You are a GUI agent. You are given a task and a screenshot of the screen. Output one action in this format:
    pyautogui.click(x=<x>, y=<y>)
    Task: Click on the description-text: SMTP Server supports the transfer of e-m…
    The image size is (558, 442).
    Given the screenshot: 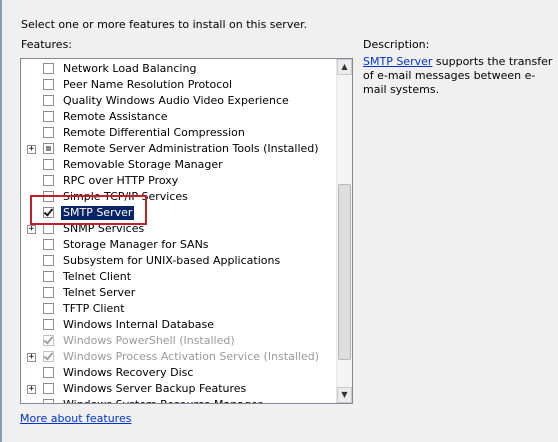 What is the action you would take?
    pyautogui.click(x=458, y=76)
    